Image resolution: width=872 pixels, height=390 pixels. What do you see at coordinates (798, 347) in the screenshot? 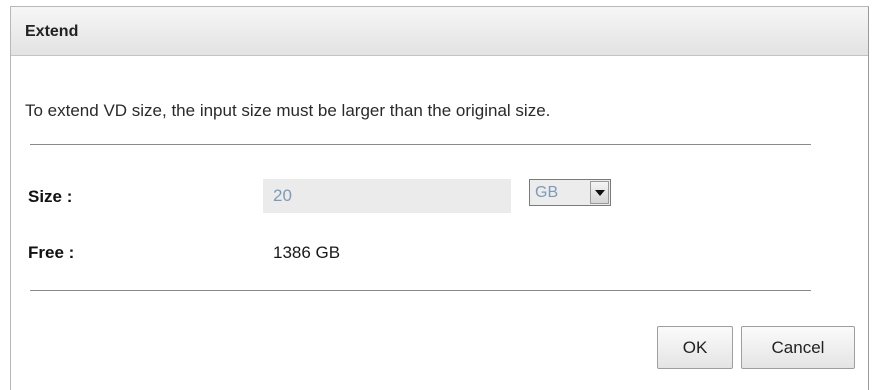
I see `cancel-button: Cancel` at bounding box center [798, 347].